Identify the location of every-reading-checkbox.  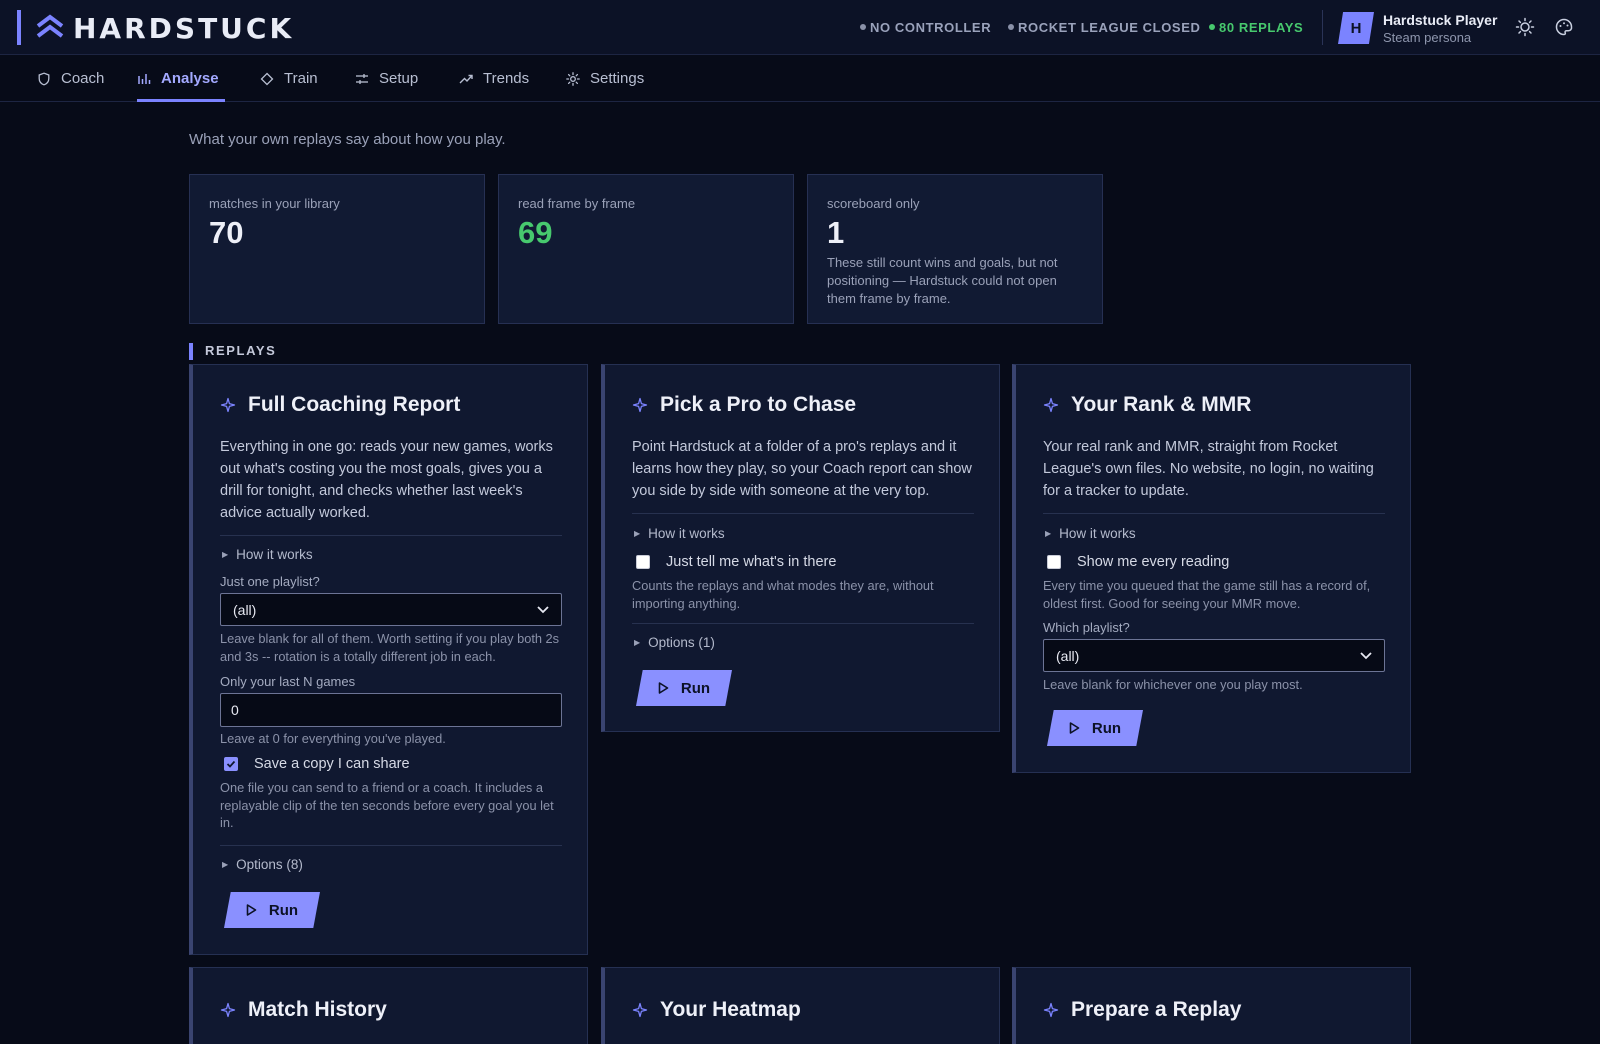
(1054, 562).